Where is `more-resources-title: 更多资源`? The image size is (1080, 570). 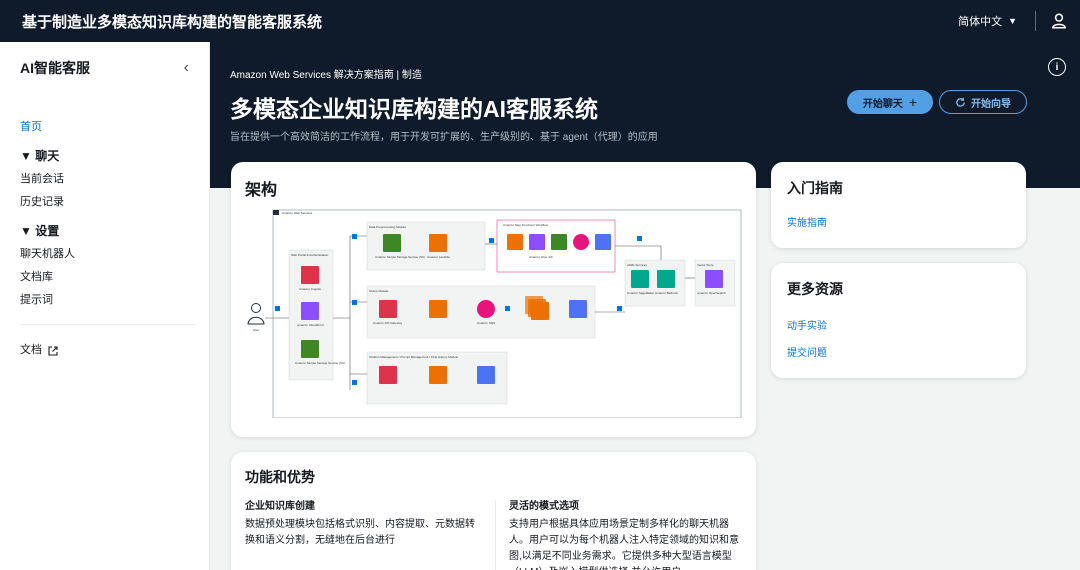
more-resources-title: 更多资源 is located at coordinates (815, 289).